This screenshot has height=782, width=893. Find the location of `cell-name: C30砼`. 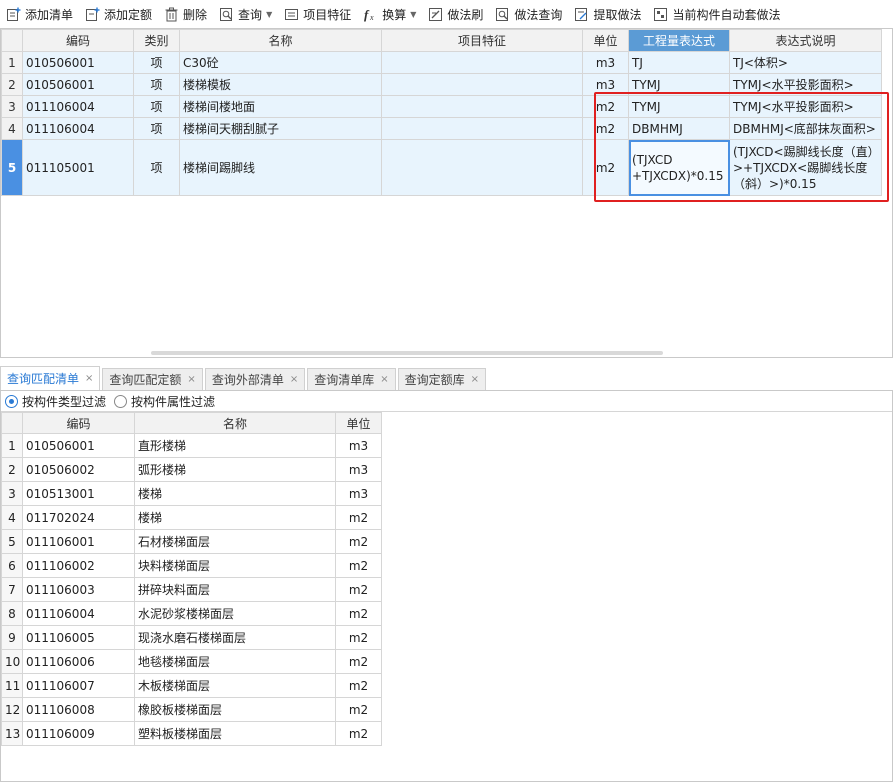

cell-name: C30砼 is located at coordinates (280, 62).